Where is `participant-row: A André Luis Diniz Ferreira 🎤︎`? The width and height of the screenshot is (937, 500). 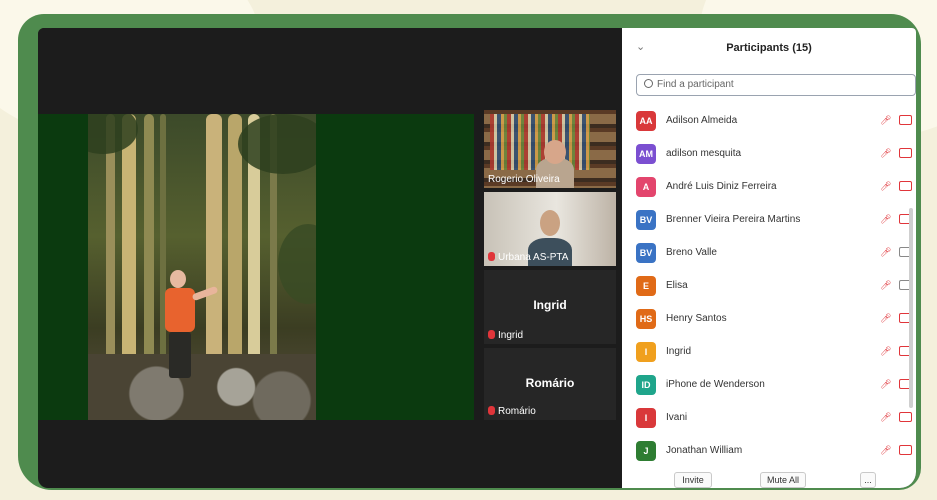 participant-row: A André Luis Diniz Ferreira 🎤︎ is located at coordinates (769, 187).